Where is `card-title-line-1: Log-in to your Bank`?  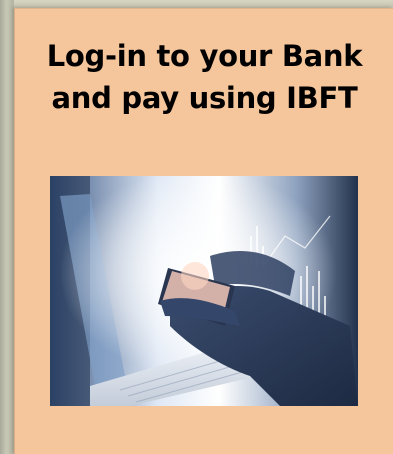 card-title-line-1: Log-in to your Bank is located at coordinates (204, 56).